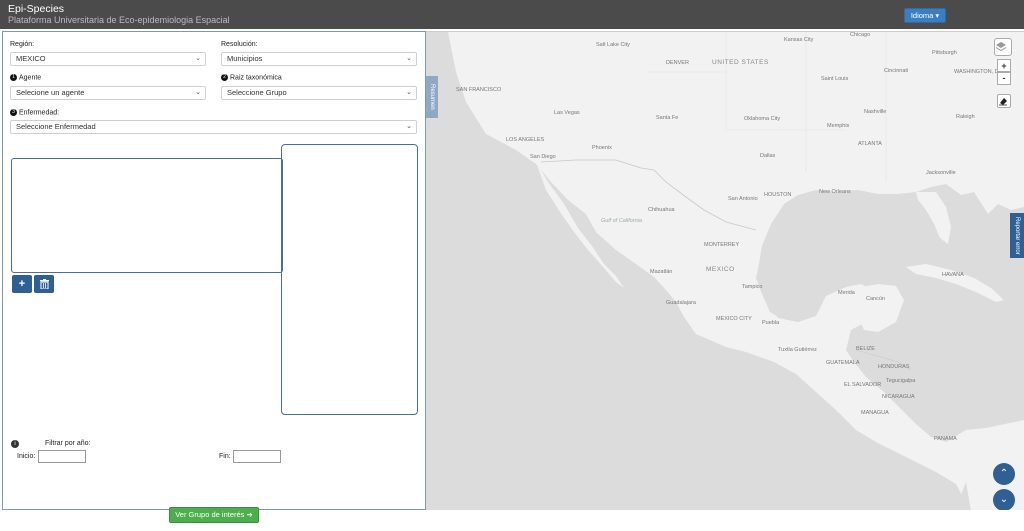 This screenshot has height=531, width=1024. I want to click on zoom-out-button: -, so click(1004, 78).